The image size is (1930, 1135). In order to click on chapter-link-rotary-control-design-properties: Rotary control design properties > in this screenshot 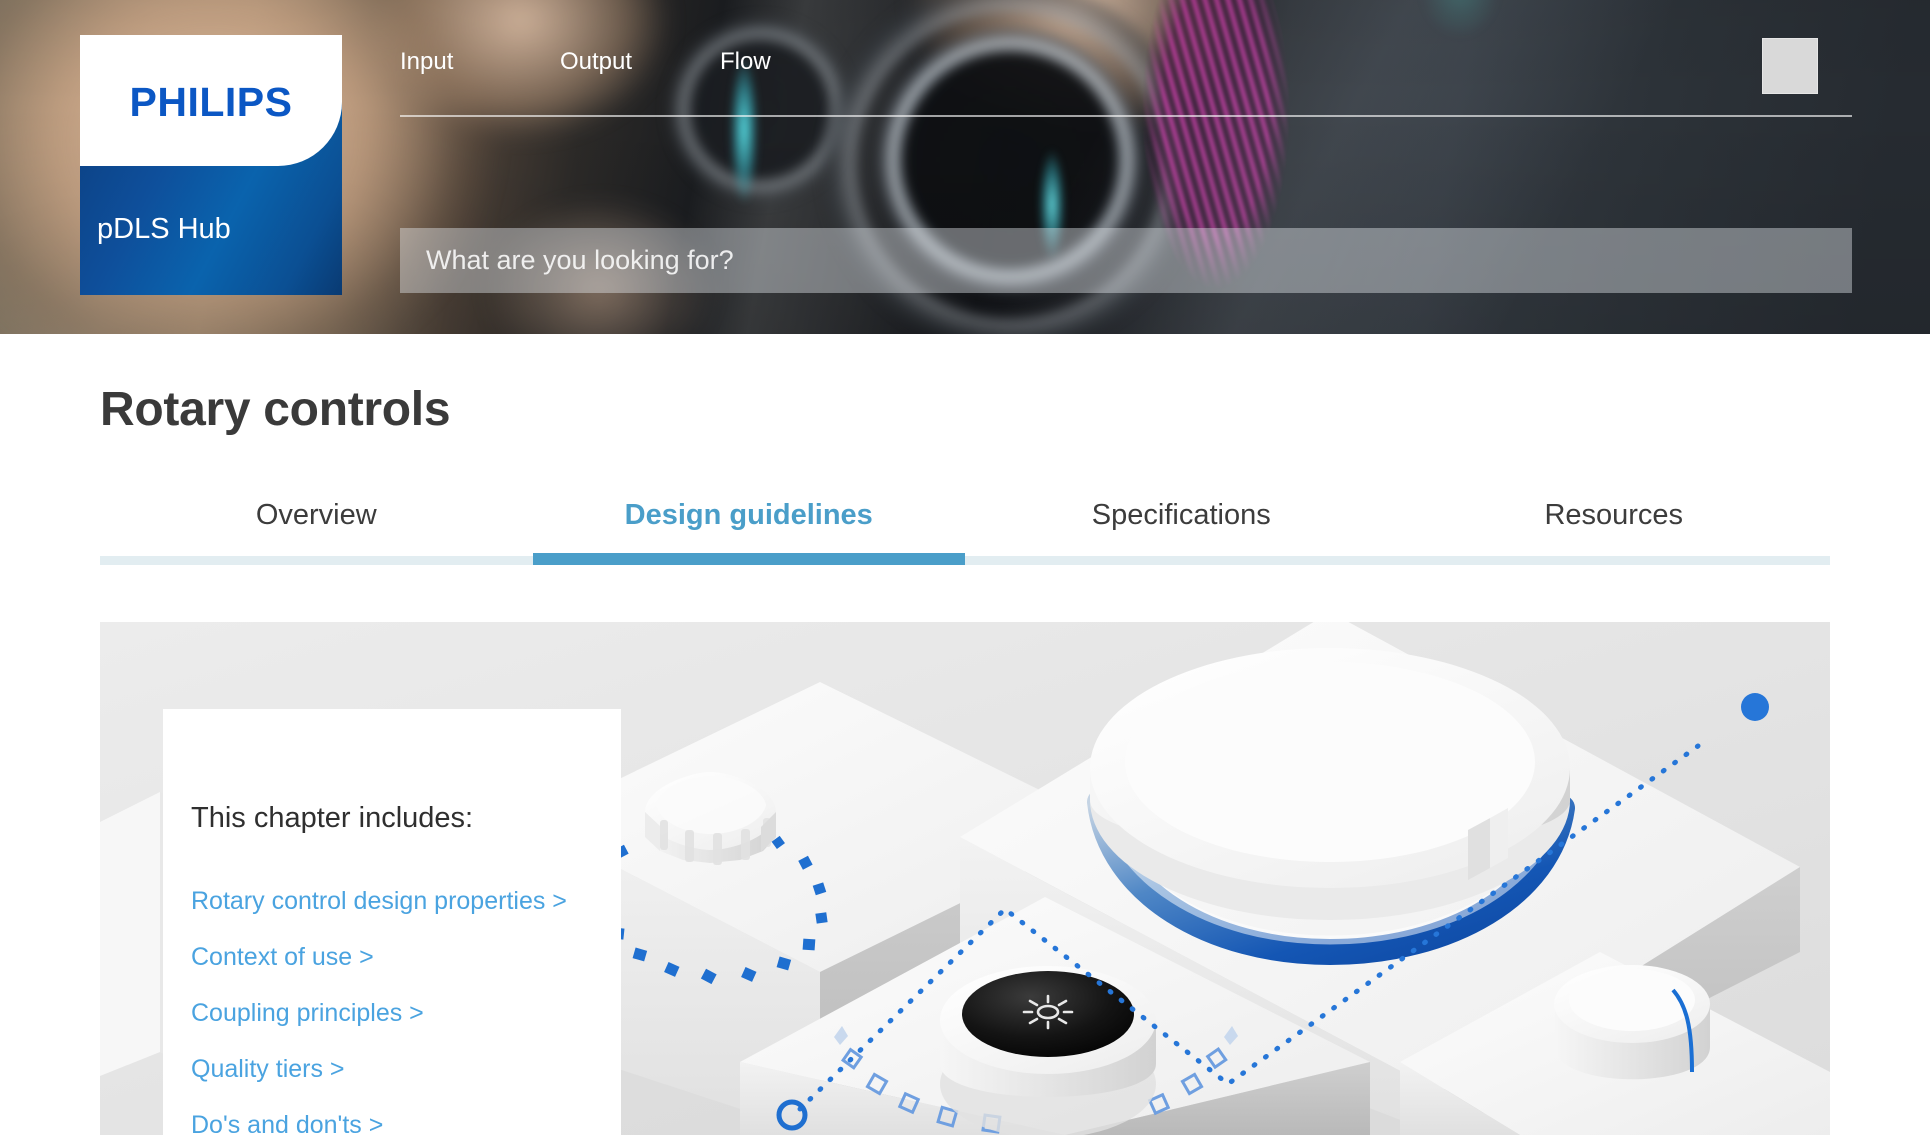, I will do `click(401, 901)`.